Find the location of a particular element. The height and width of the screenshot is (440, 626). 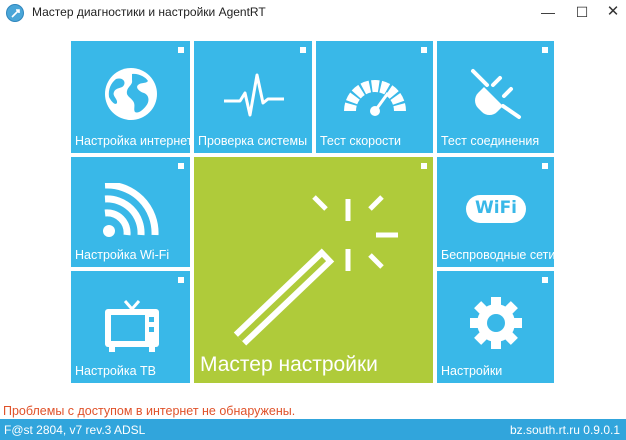

tile-label: Настройки is located at coordinates (472, 371).